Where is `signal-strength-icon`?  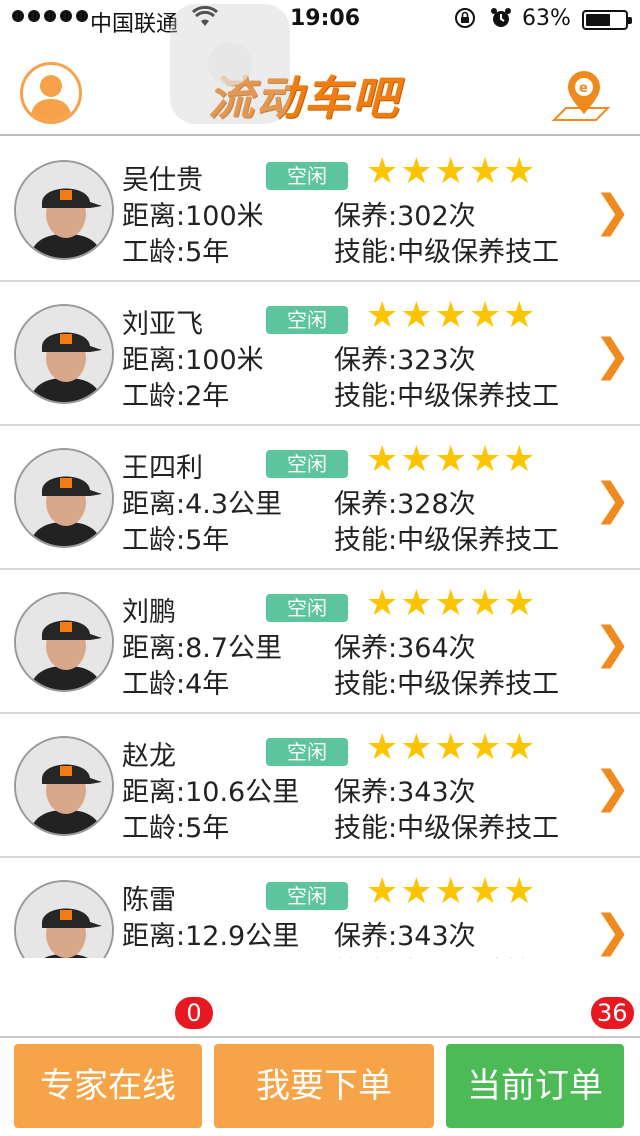 signal-strength-icon is located at coordinates (50, 16).